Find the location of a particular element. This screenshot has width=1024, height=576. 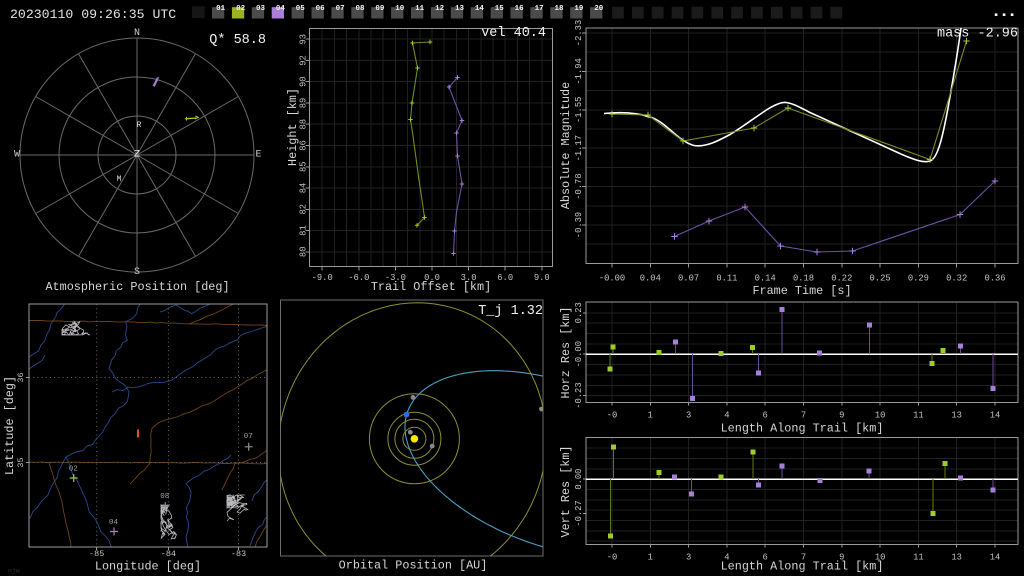

svg-text: Atmospheric Position [deg] is located at coordinates (137, 287).